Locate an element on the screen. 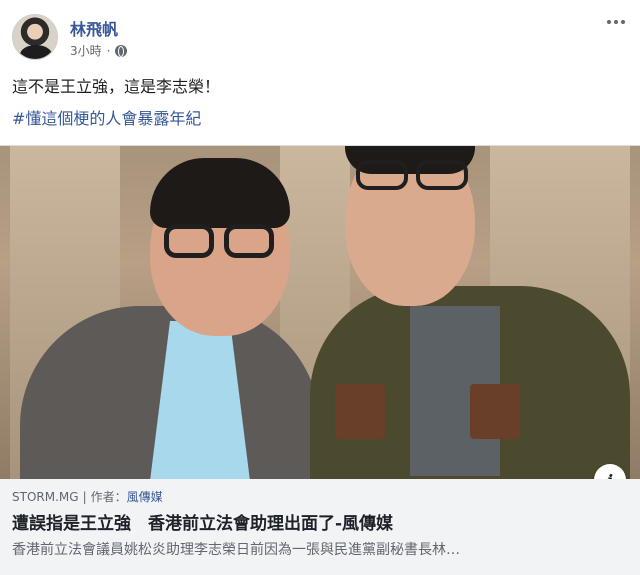 This screenshot has height=575, width=640. author-name: 林飛帆 is located at coordinates (94, 28).